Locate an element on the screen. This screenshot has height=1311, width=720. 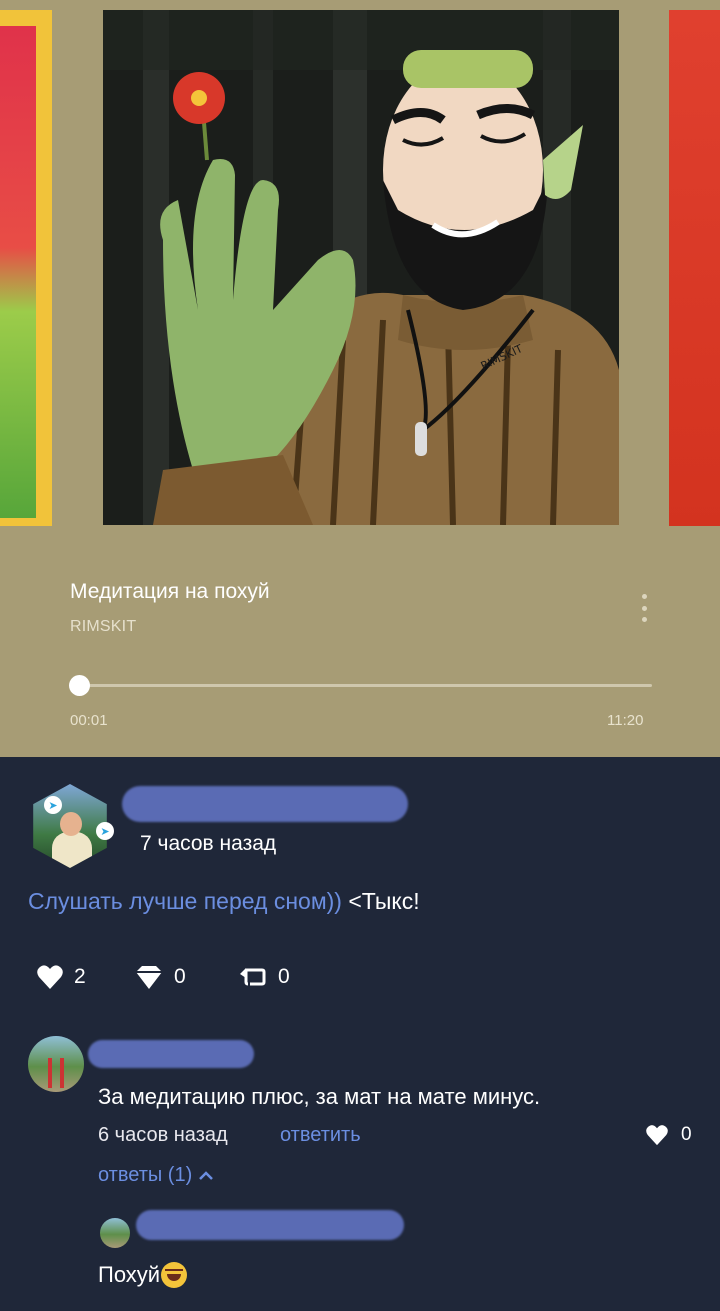
reply-button: ответить is located at coordinates (320, 1135).